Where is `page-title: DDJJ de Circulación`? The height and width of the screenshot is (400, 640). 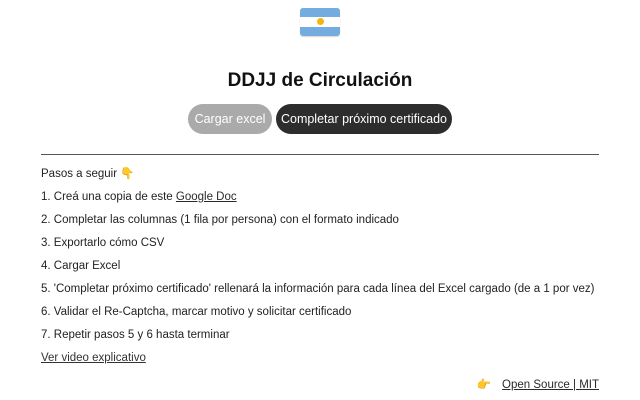
page-title: DDJJ de Circulación is located at coordinates (320, 80).